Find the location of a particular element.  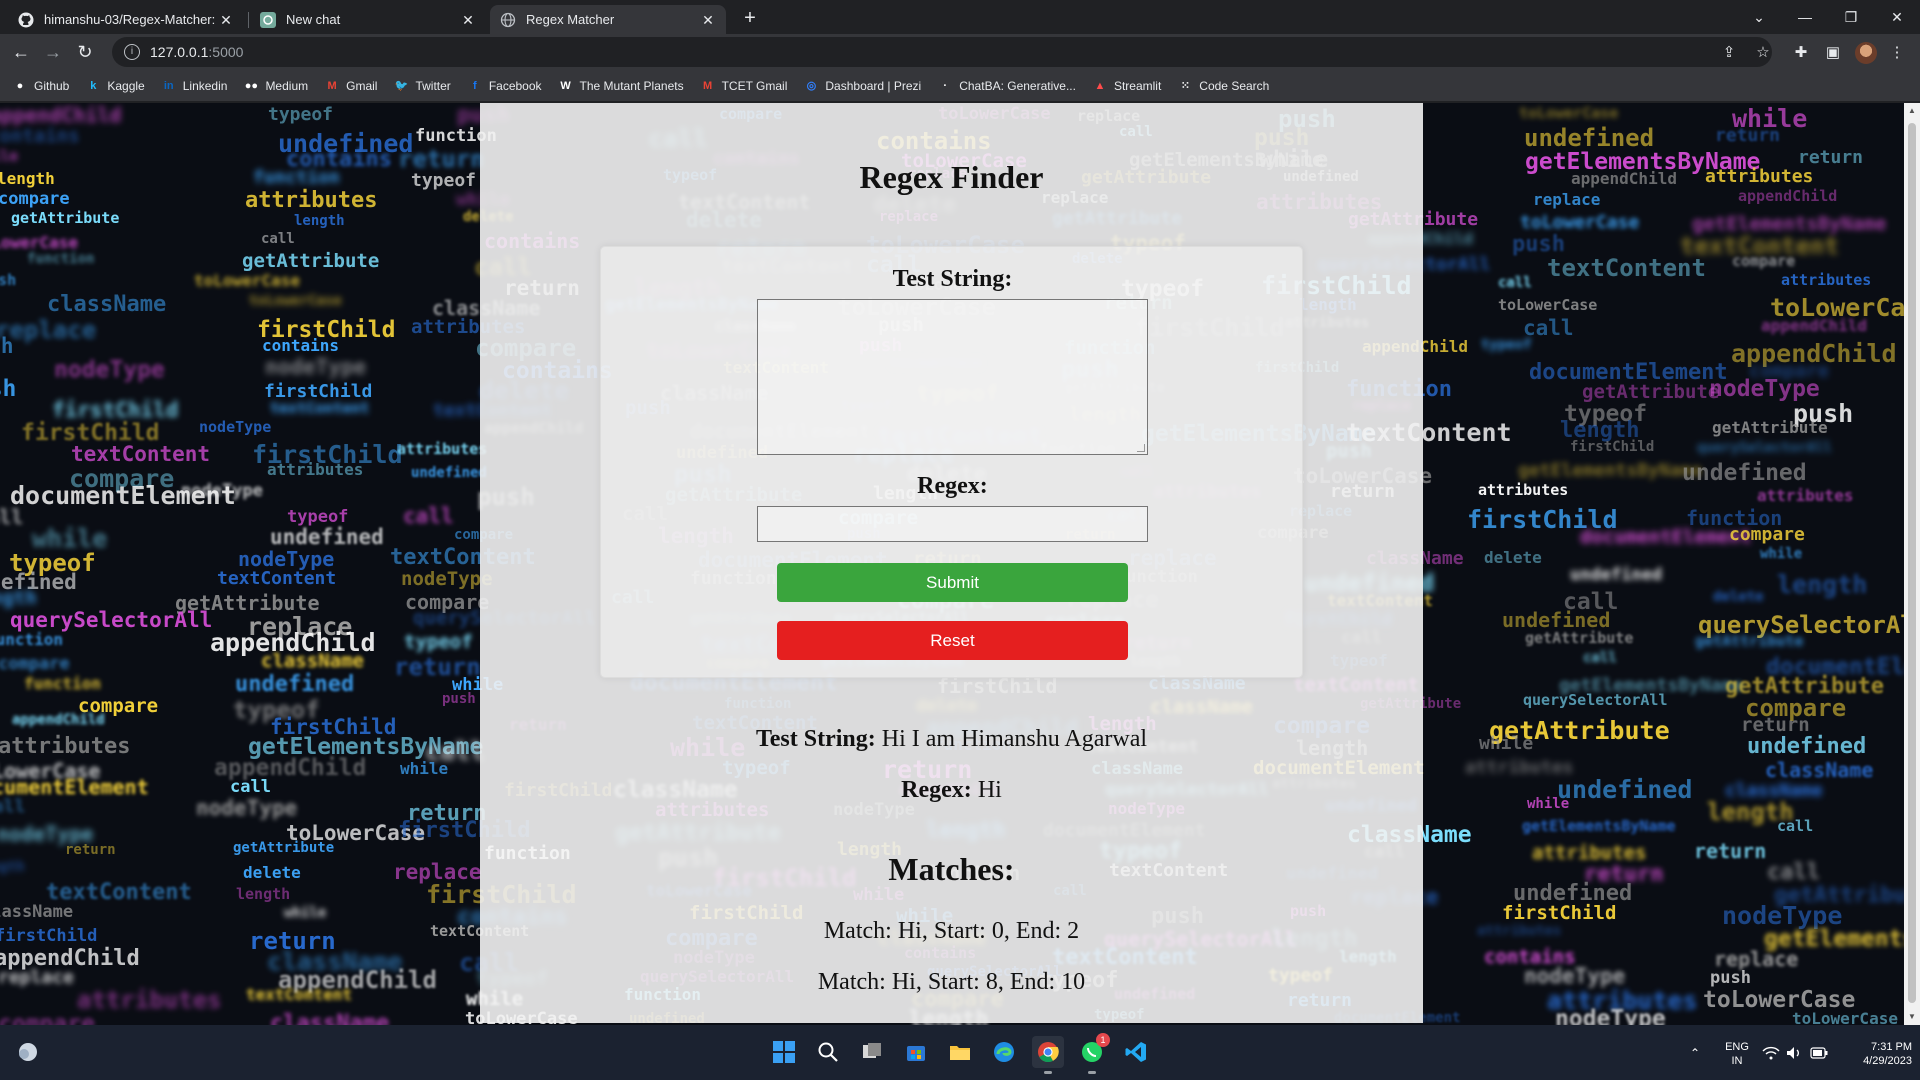

tab-github: himanshu-03/Regex-Matcher: A ✕ is located at coordinates (126, 19).